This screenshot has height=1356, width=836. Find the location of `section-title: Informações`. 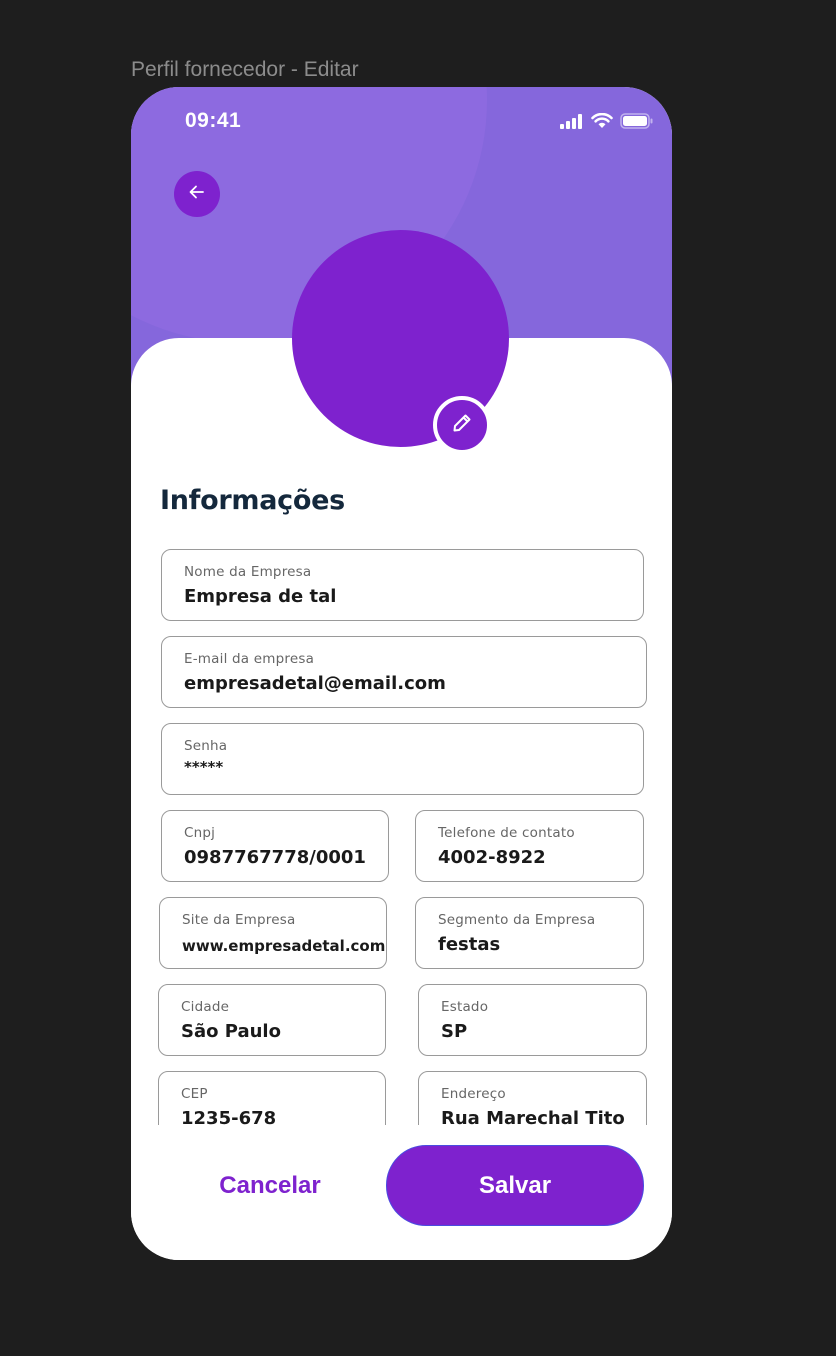

section-title: Informações is located at coordinates (252, 500).